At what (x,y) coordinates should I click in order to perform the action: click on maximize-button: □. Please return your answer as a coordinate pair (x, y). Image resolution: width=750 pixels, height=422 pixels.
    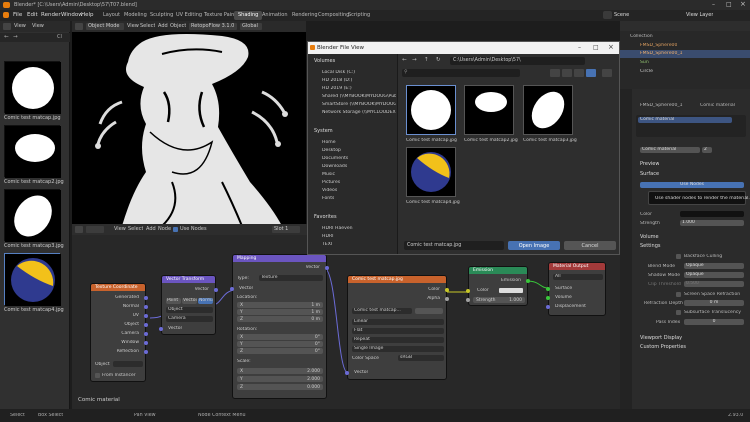
    Looking at the image, I should click on (729, 4).